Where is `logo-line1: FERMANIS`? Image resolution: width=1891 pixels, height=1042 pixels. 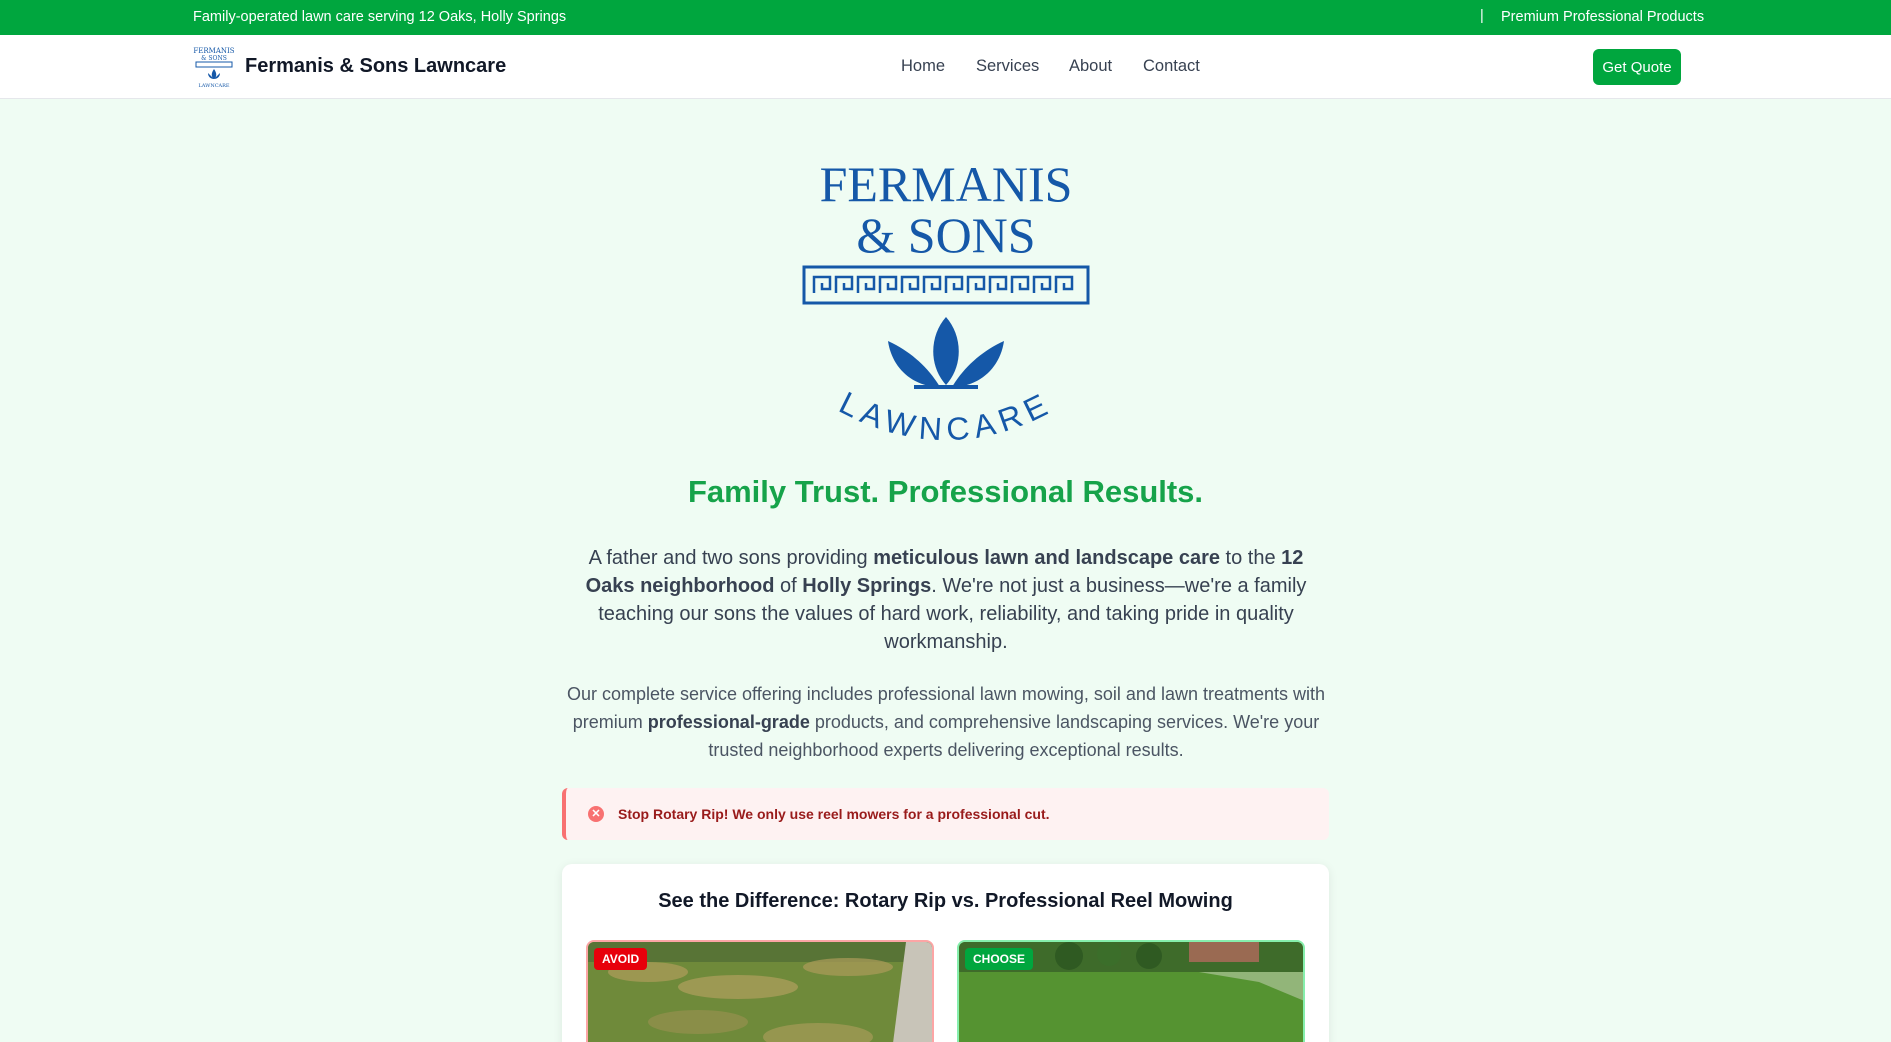
logo-line1: FERMANIS is located at coordinates (946, 184).